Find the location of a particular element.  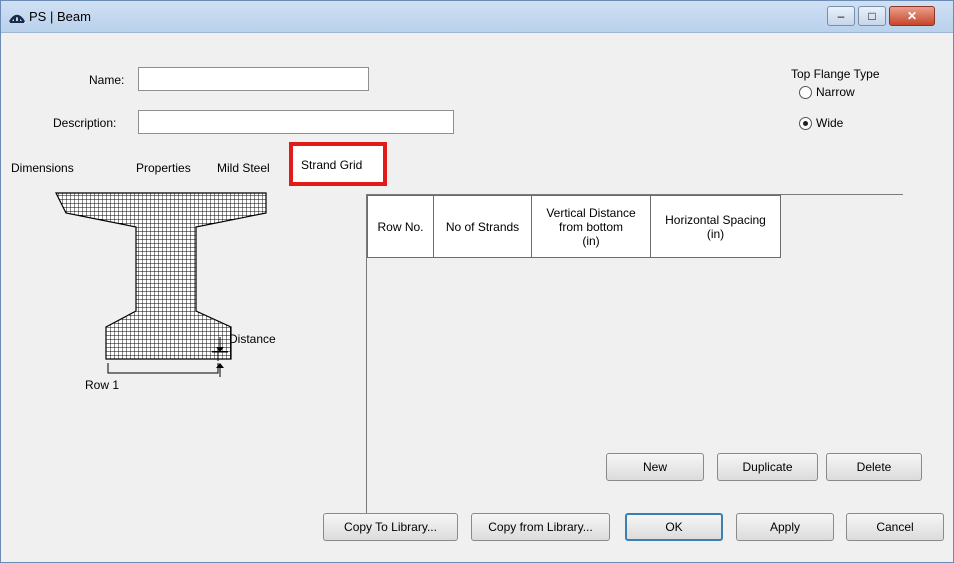

minimize-button: – is located at coordinates (841, 16).